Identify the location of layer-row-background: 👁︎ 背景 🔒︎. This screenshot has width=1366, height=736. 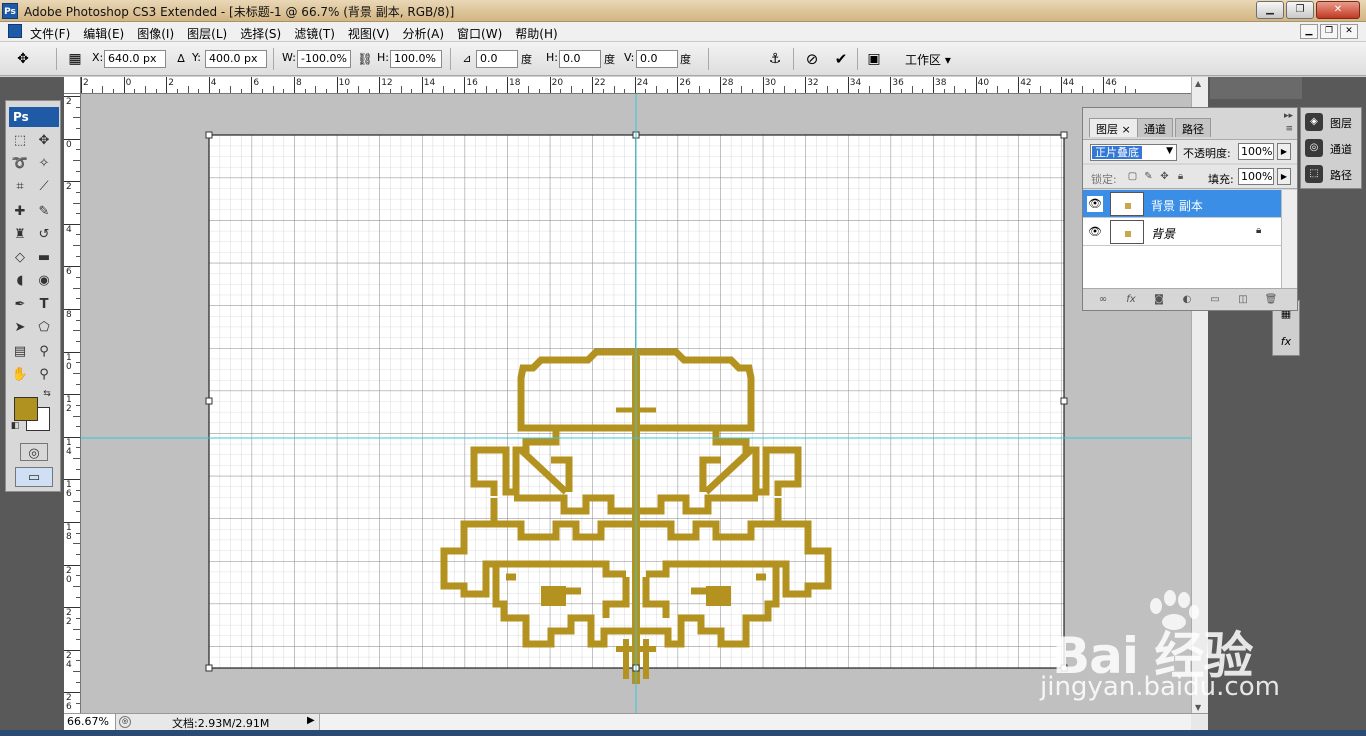
(1182, 232).